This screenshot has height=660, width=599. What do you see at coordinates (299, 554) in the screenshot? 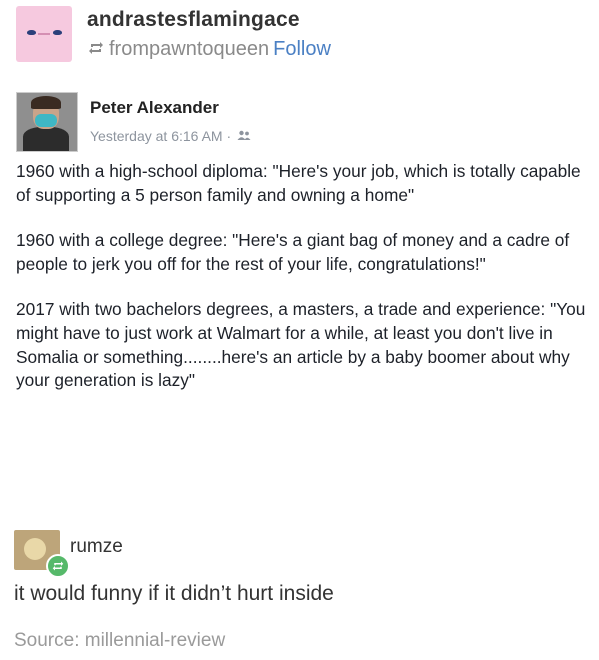
I see `reply-header: rumze` at bounding box center [299, 554].